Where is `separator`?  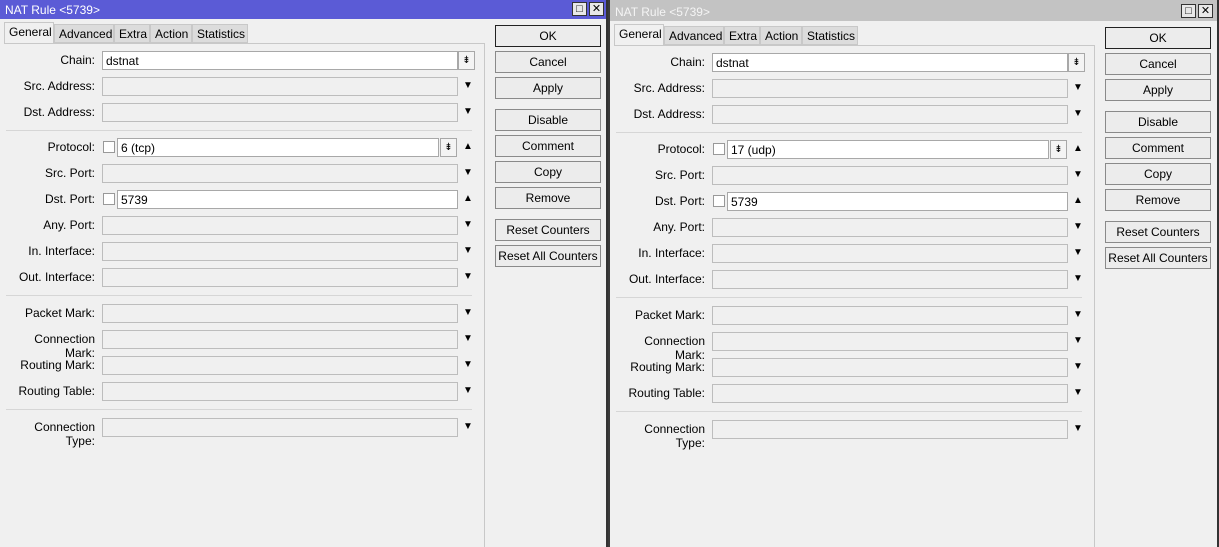 separator is located at coordinates (849, 411).